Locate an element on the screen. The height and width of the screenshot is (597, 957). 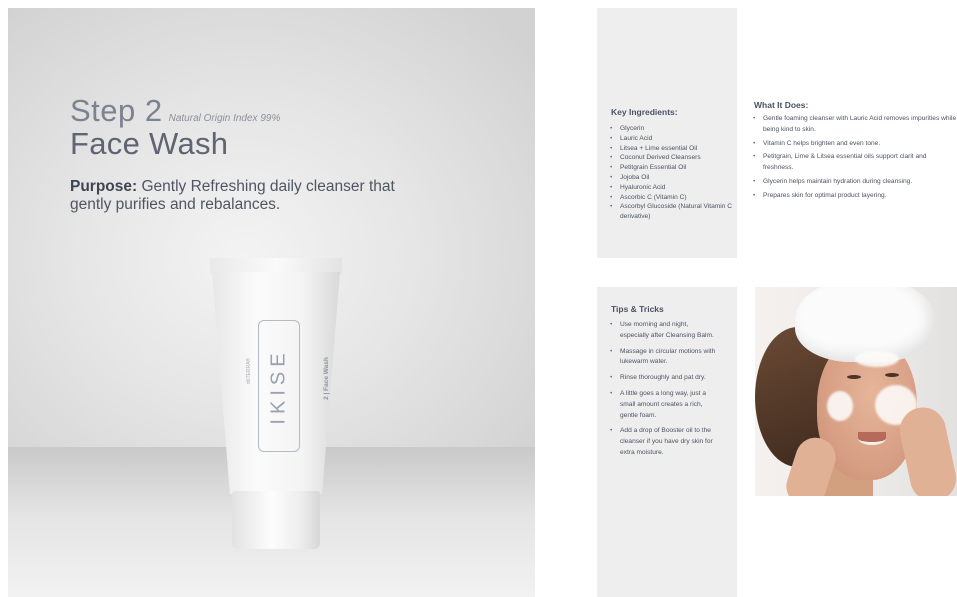
natural-origin-index: Natural Origin Index 99% is located at coordinates (224, 118).